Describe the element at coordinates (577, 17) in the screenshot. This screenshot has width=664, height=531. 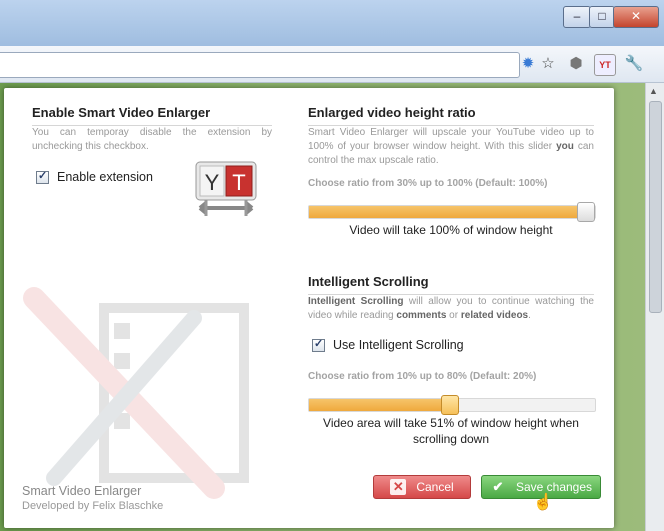
I see `minimize-button: –` at that location.